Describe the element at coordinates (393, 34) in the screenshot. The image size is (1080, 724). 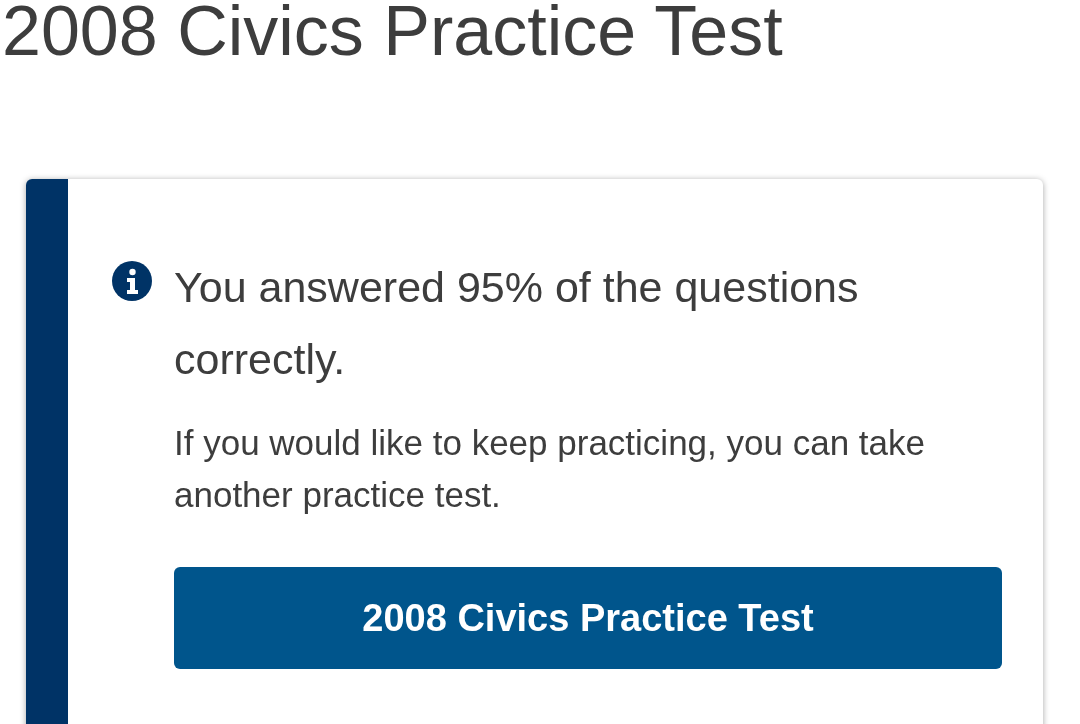
I see `page-title: 2008 Civics Practice Test` at that location.